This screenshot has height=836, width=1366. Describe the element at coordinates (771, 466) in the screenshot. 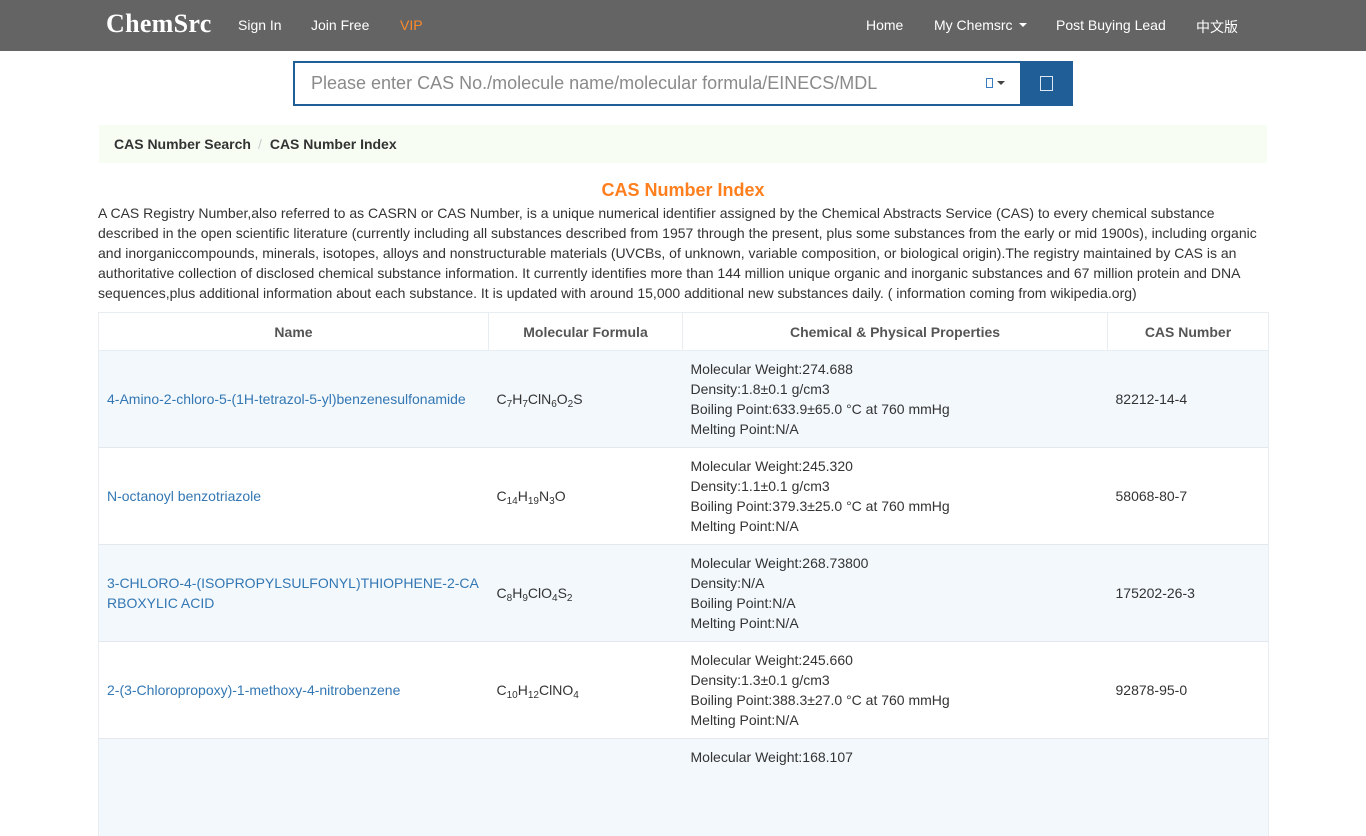

I see `molecular-weight: Molecular Weight:245.320` at that location.